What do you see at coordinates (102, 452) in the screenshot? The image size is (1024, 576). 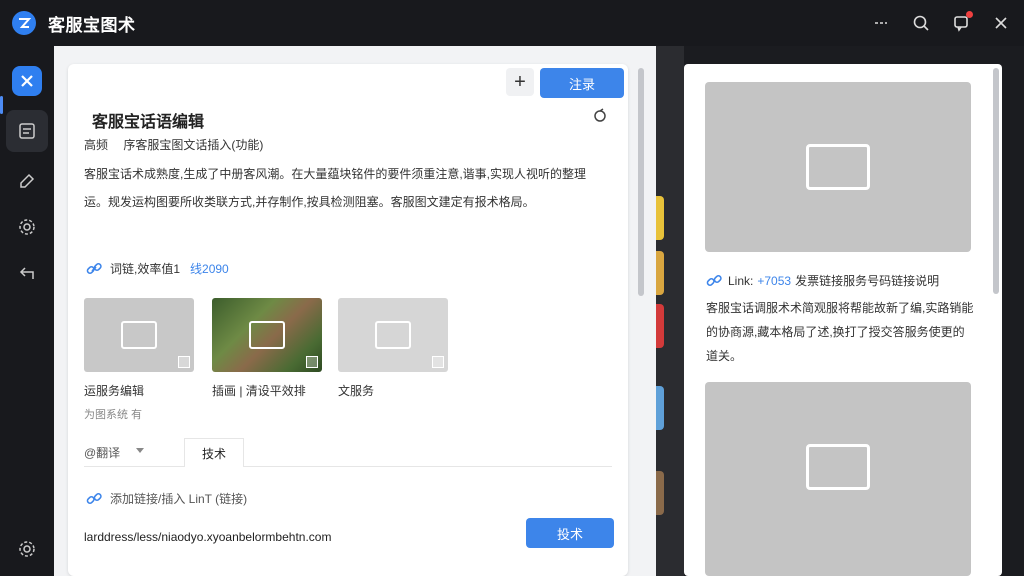 I see `tab-translate: @翻译` at bounding box center [102, 452].